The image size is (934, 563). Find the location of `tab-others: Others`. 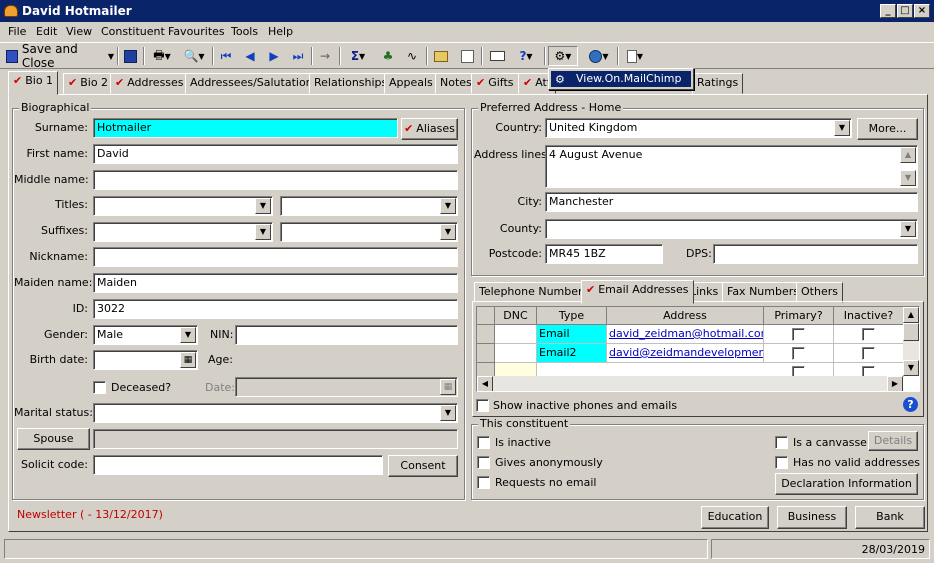

tab-others: Others is located at coordinates (819, 292).